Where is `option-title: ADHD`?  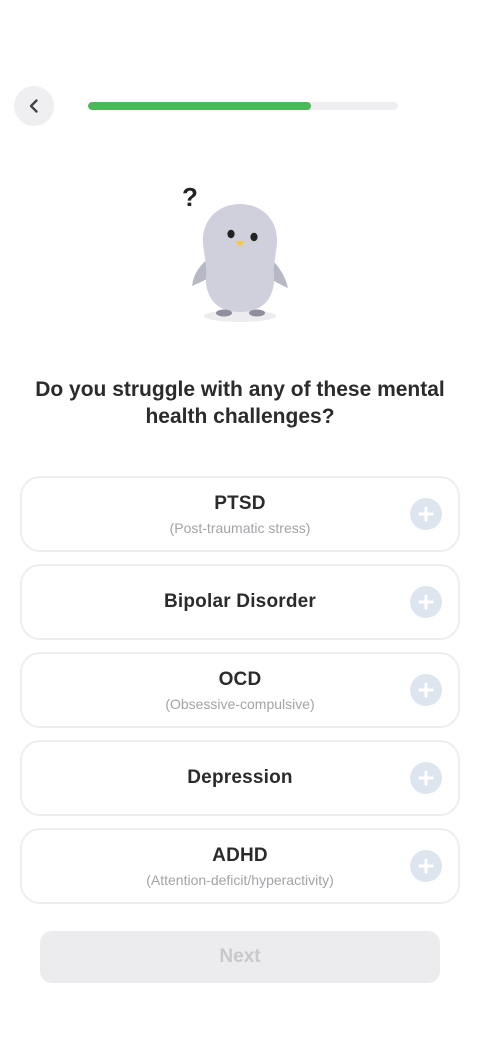 option-title: ADHD is located at coordinates (240, 855).